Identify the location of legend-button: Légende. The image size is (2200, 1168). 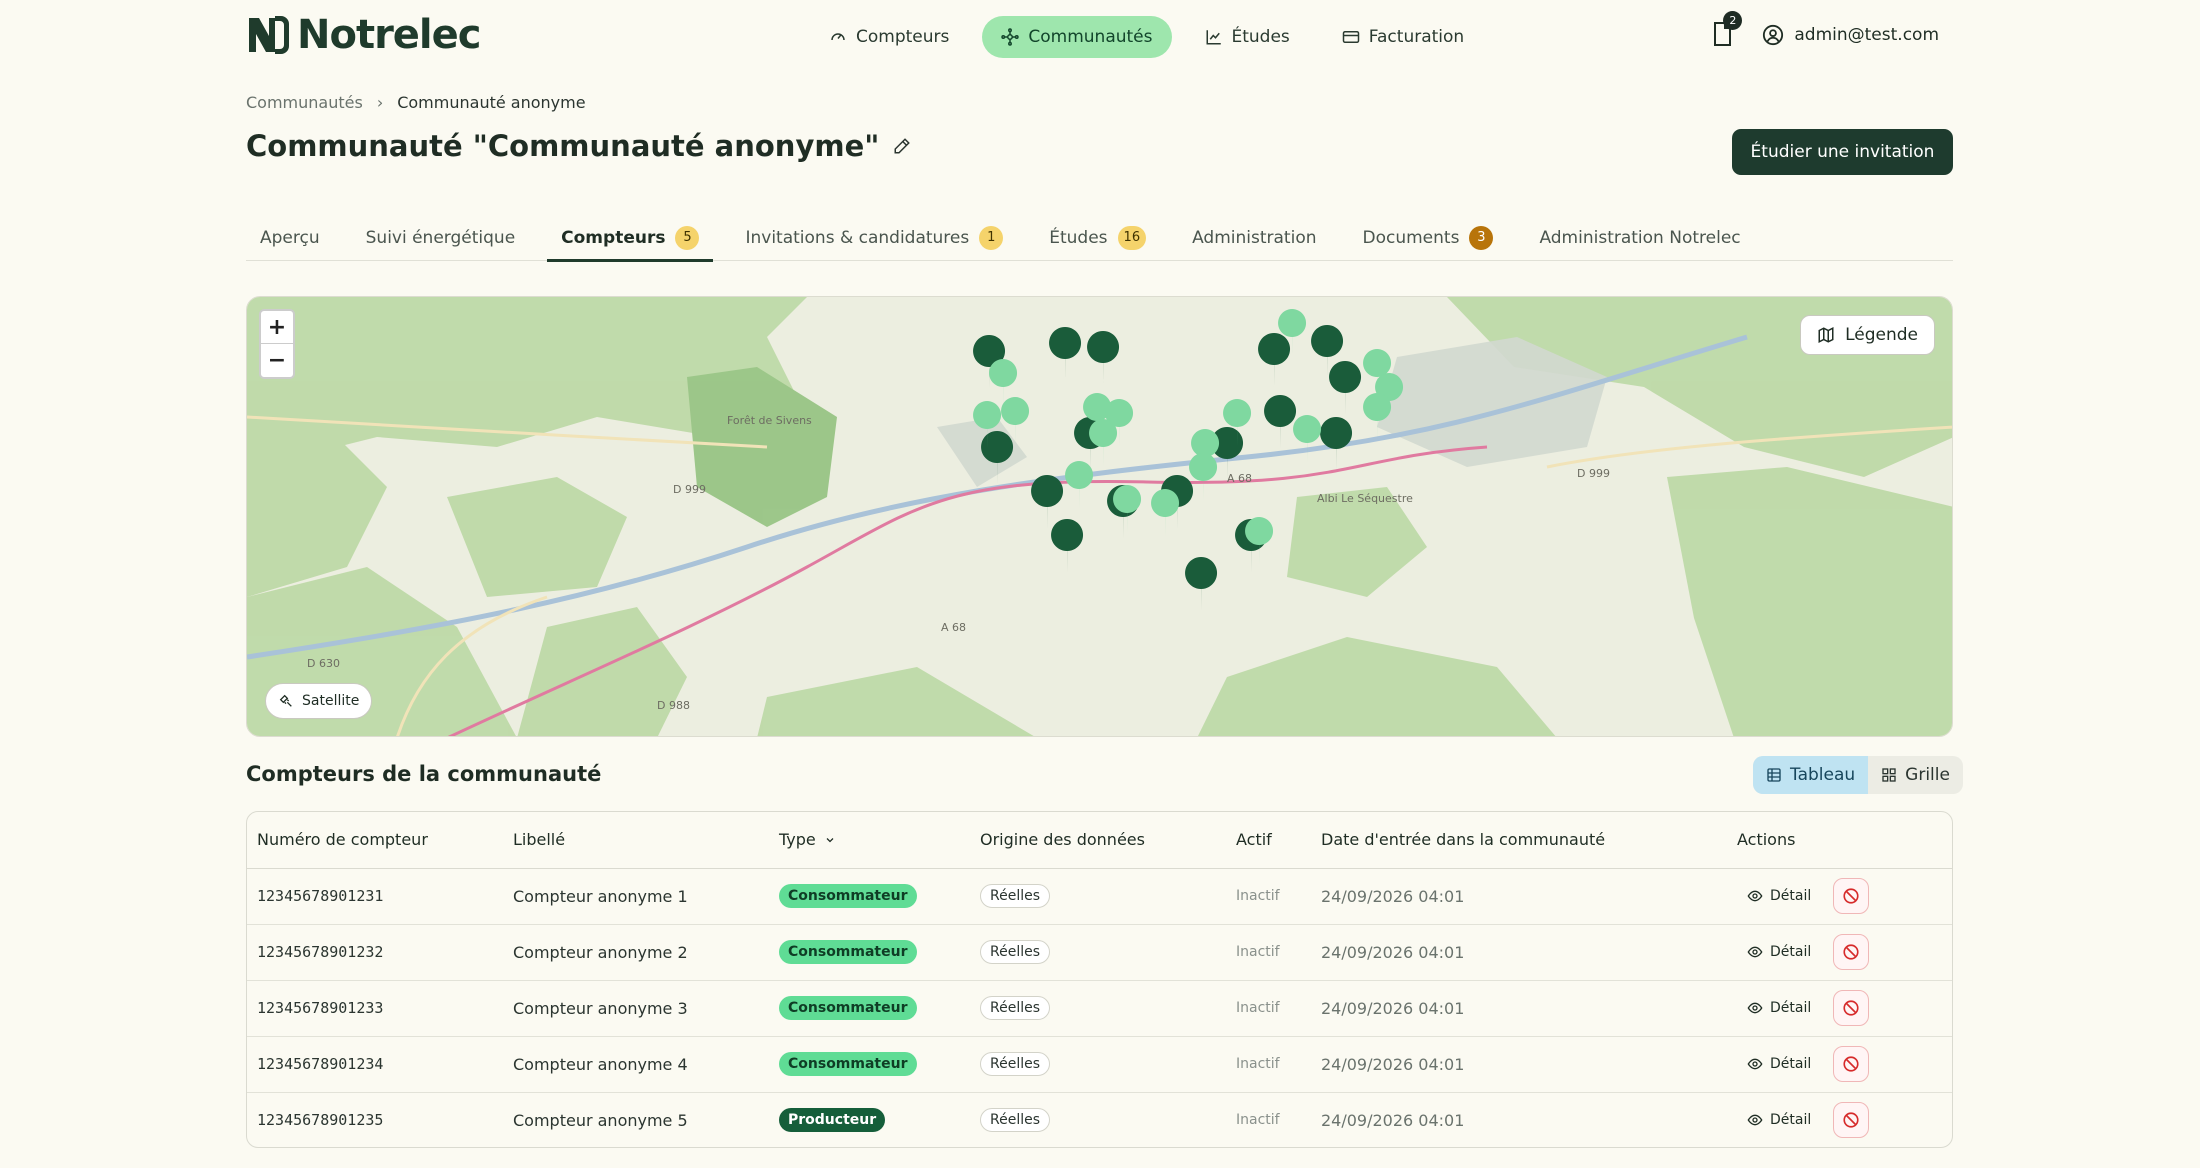
(1867, 335).